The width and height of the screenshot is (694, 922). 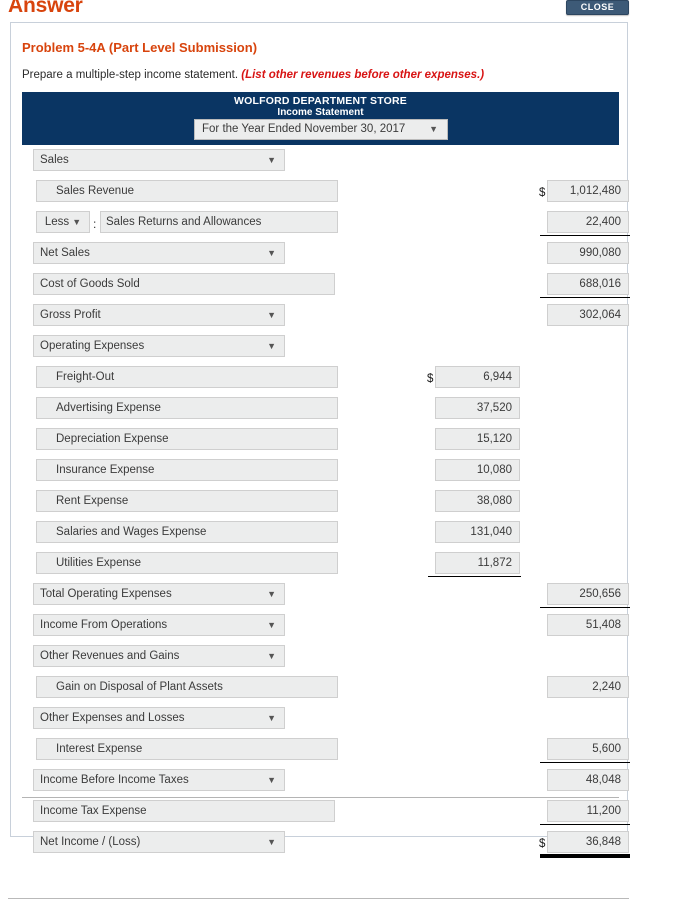 I want to click on amount-field-right-gain-on-disposal-of-plant-assets: 2,240, so click(x=588, y=687).